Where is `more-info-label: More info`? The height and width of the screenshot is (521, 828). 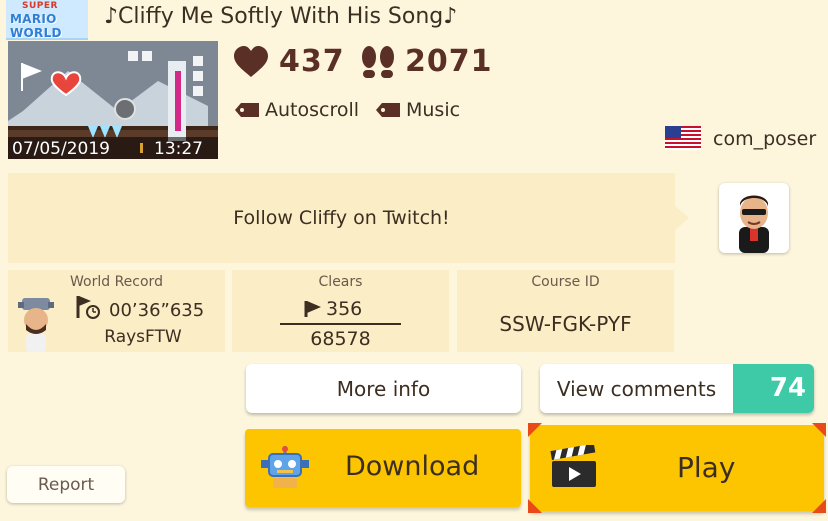 more-info-label: More info is located at coordinates (383, 389).